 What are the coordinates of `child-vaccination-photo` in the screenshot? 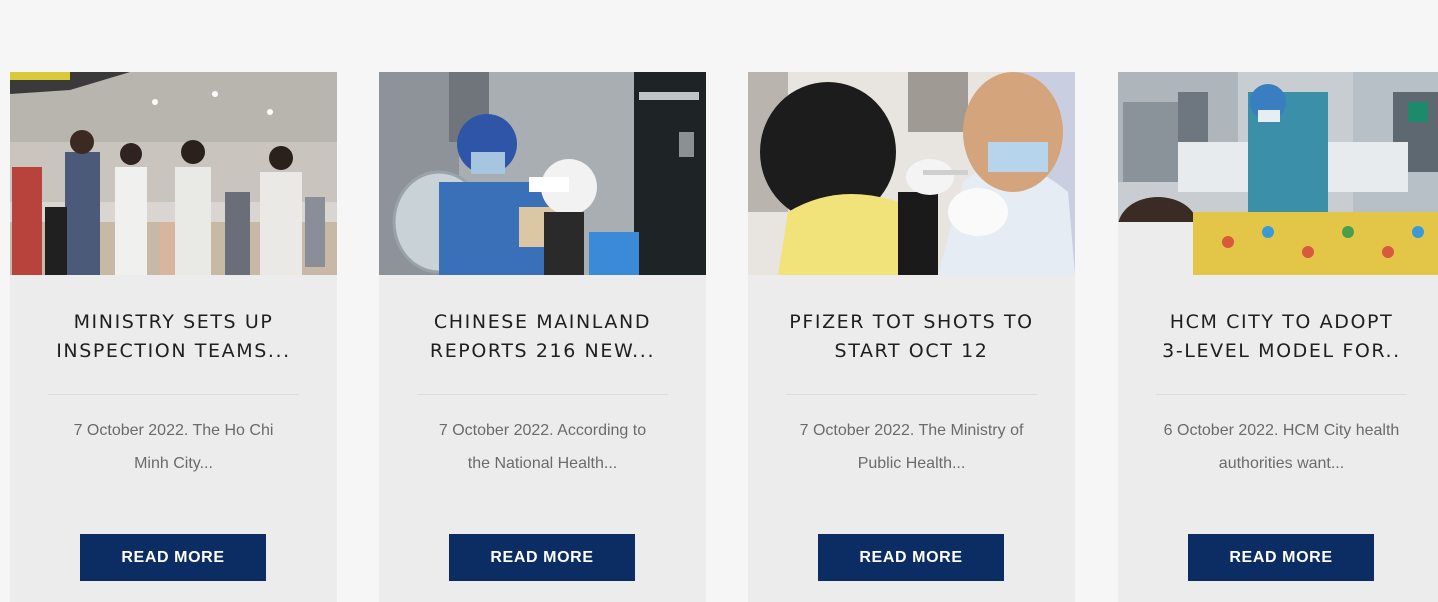 It's located at (911, 173).